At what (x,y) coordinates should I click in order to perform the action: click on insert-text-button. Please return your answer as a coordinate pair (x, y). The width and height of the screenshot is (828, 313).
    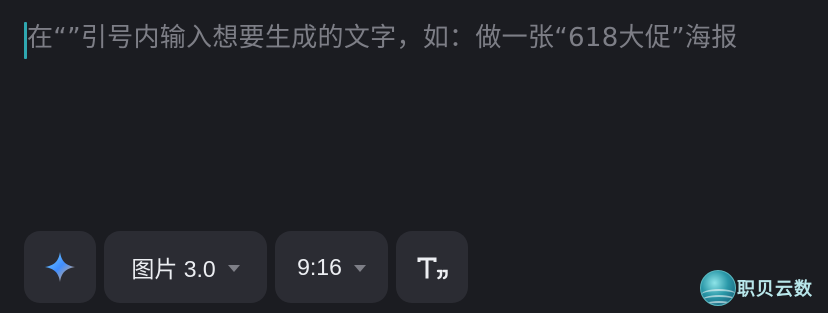
    Looking at the image, I should click on (432, 267).